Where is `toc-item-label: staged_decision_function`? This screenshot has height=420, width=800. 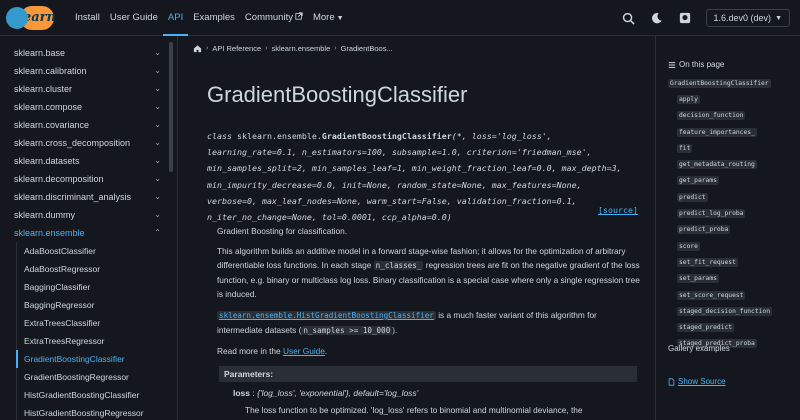
toc-item-label: staged_decision_function is located at coordinates (724, 311).